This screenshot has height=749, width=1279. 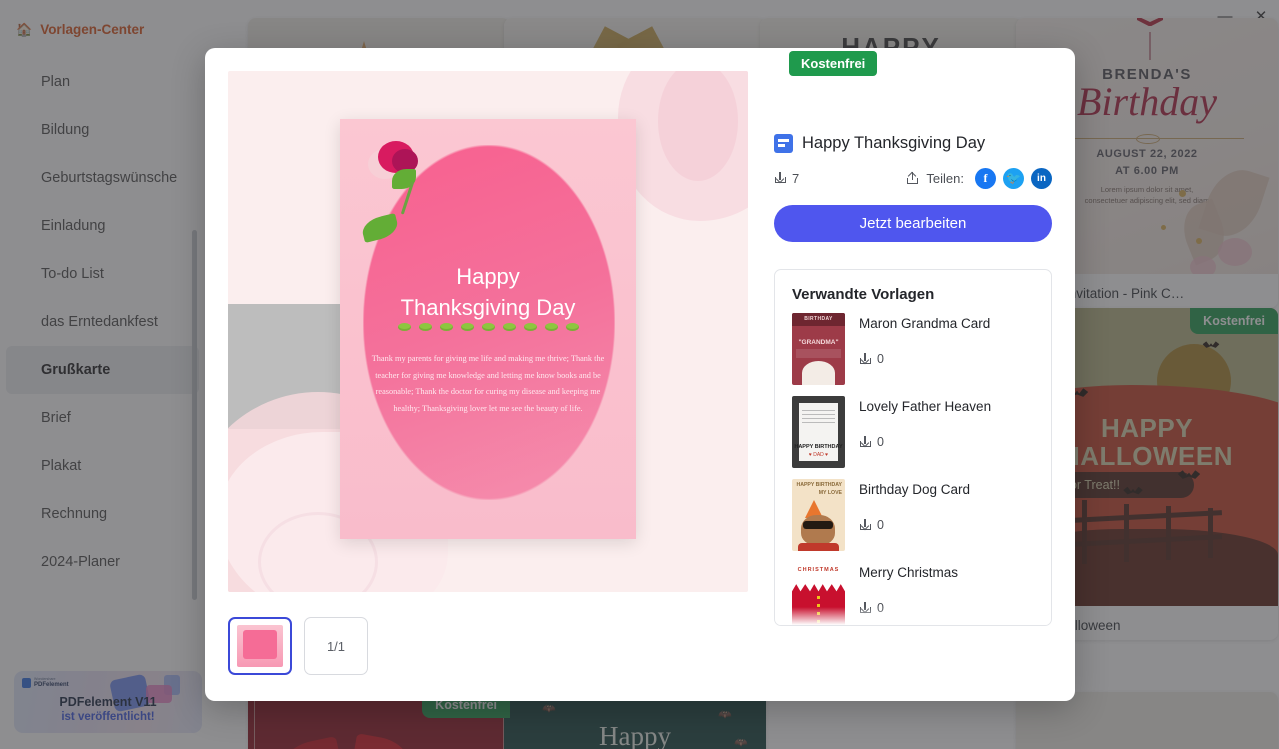 What do you see at coordinates (985, 178) in the screenshot?
I see `facebook-share-icon: f` at bounding box center [985, 178].